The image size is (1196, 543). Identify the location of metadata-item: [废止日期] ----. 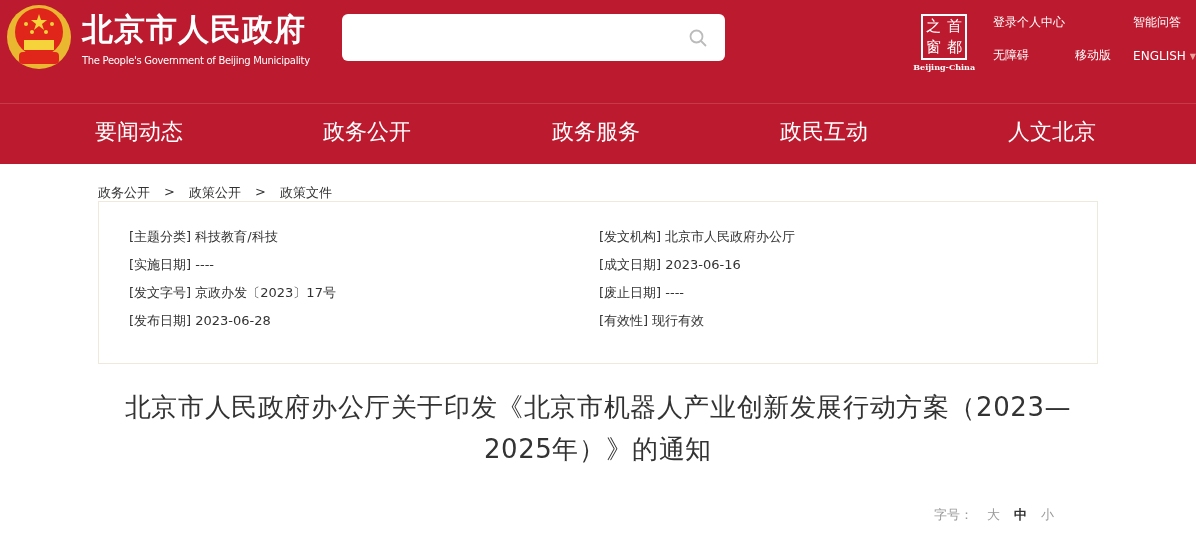
(642, 293).